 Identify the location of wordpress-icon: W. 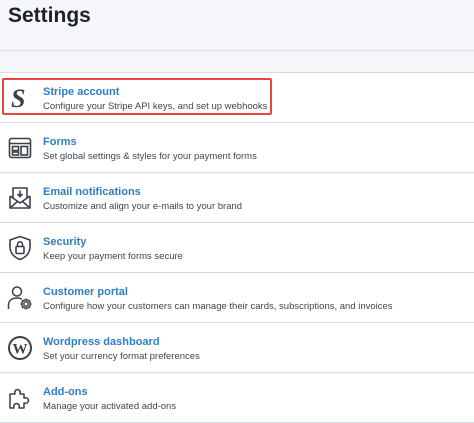
(20, 348).